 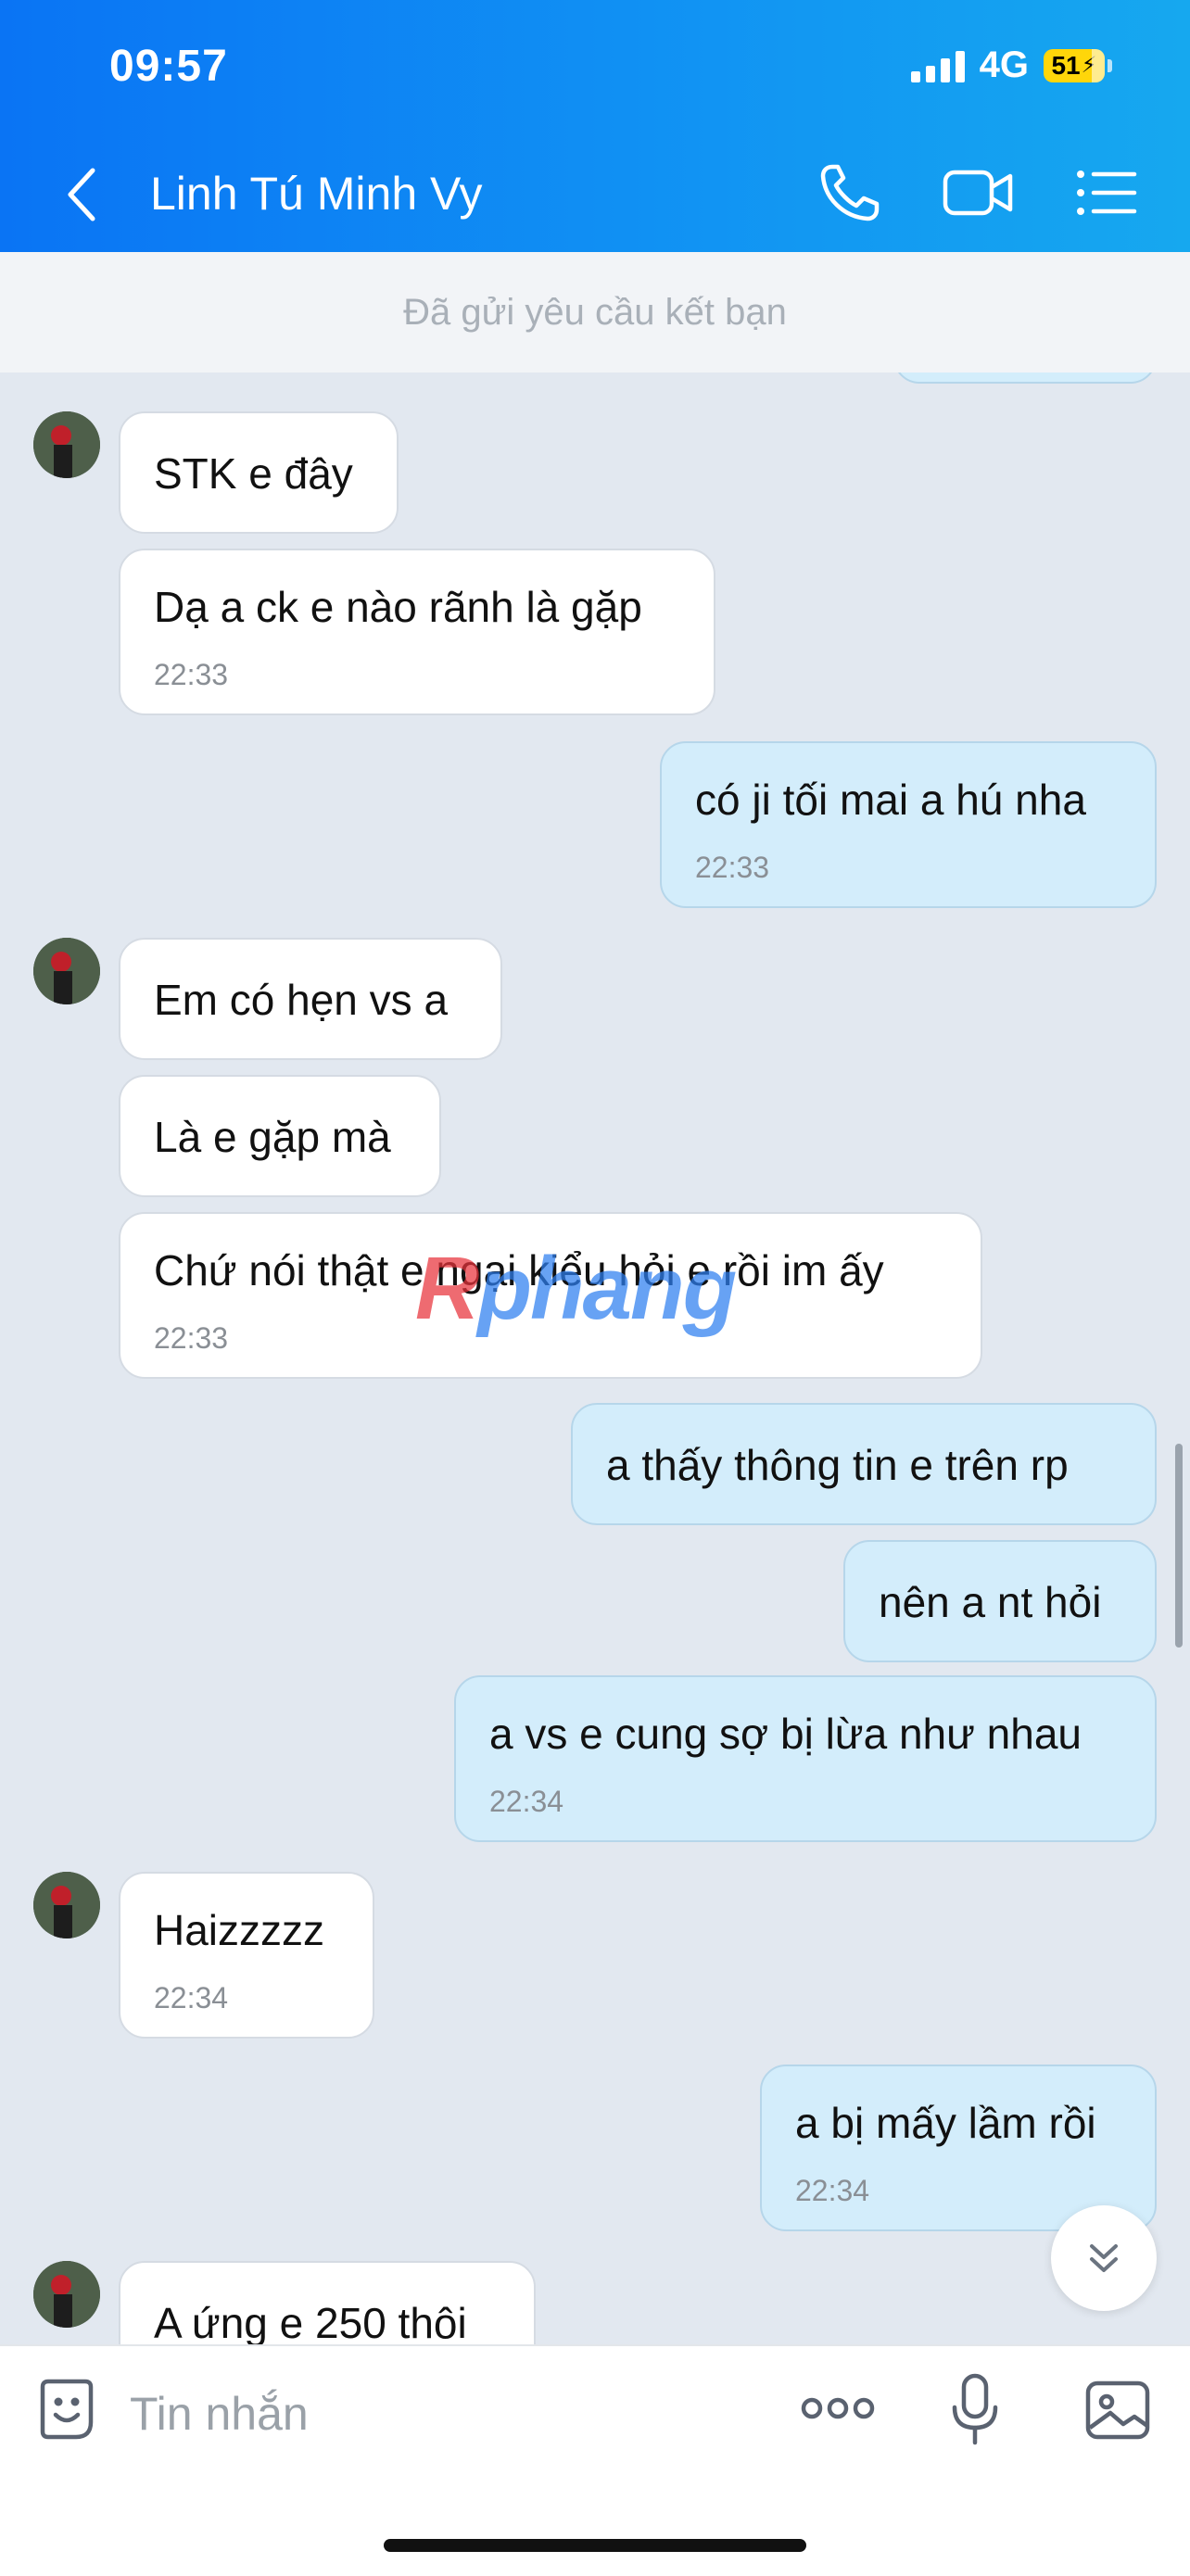 I want to click on watermark-logo: Rphang, so click(x=576, y=1289).